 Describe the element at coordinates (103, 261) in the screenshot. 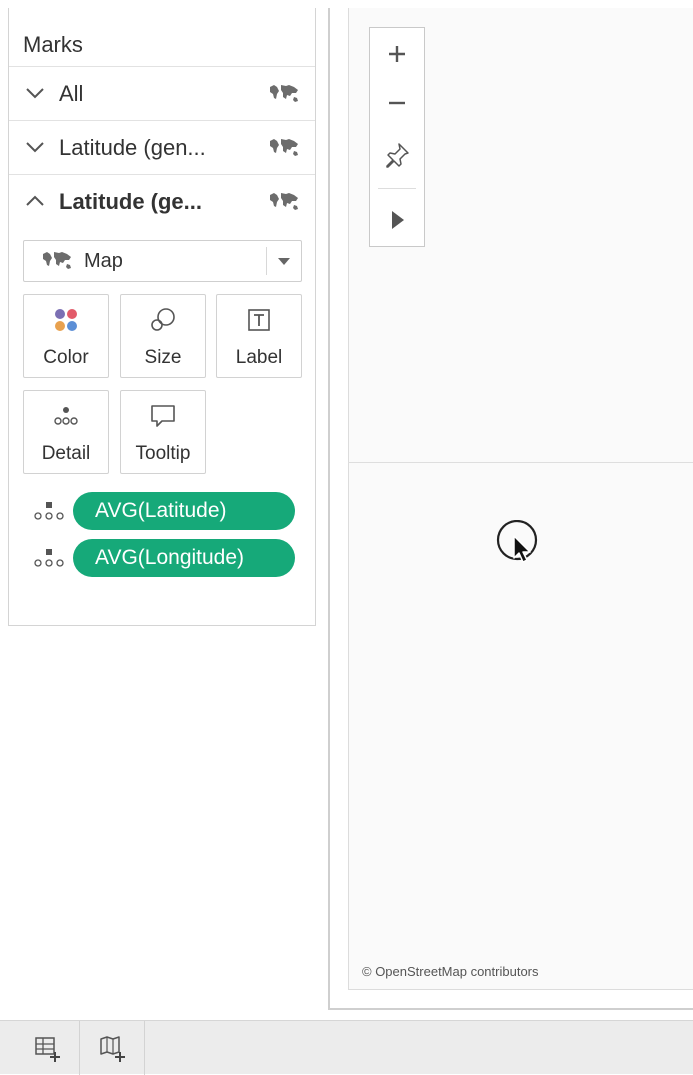

I see `mark-type-value: Map` at that location.